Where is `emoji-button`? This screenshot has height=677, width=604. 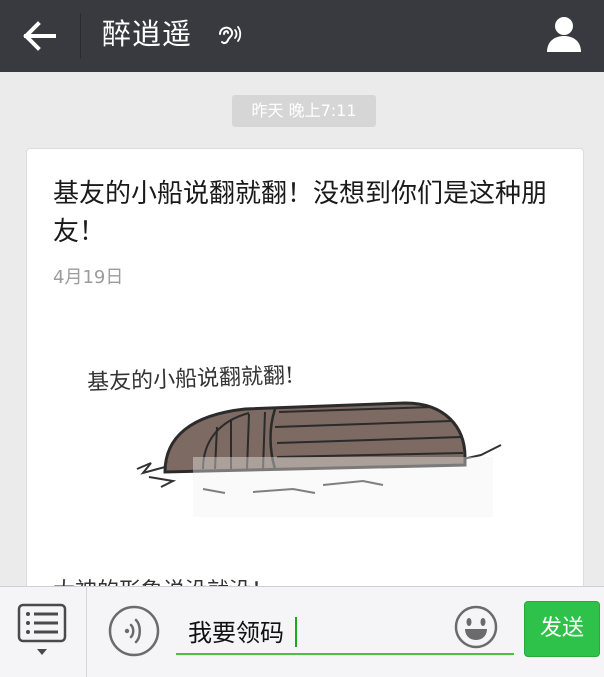
emoji-button is located at coordinates (476, 627).